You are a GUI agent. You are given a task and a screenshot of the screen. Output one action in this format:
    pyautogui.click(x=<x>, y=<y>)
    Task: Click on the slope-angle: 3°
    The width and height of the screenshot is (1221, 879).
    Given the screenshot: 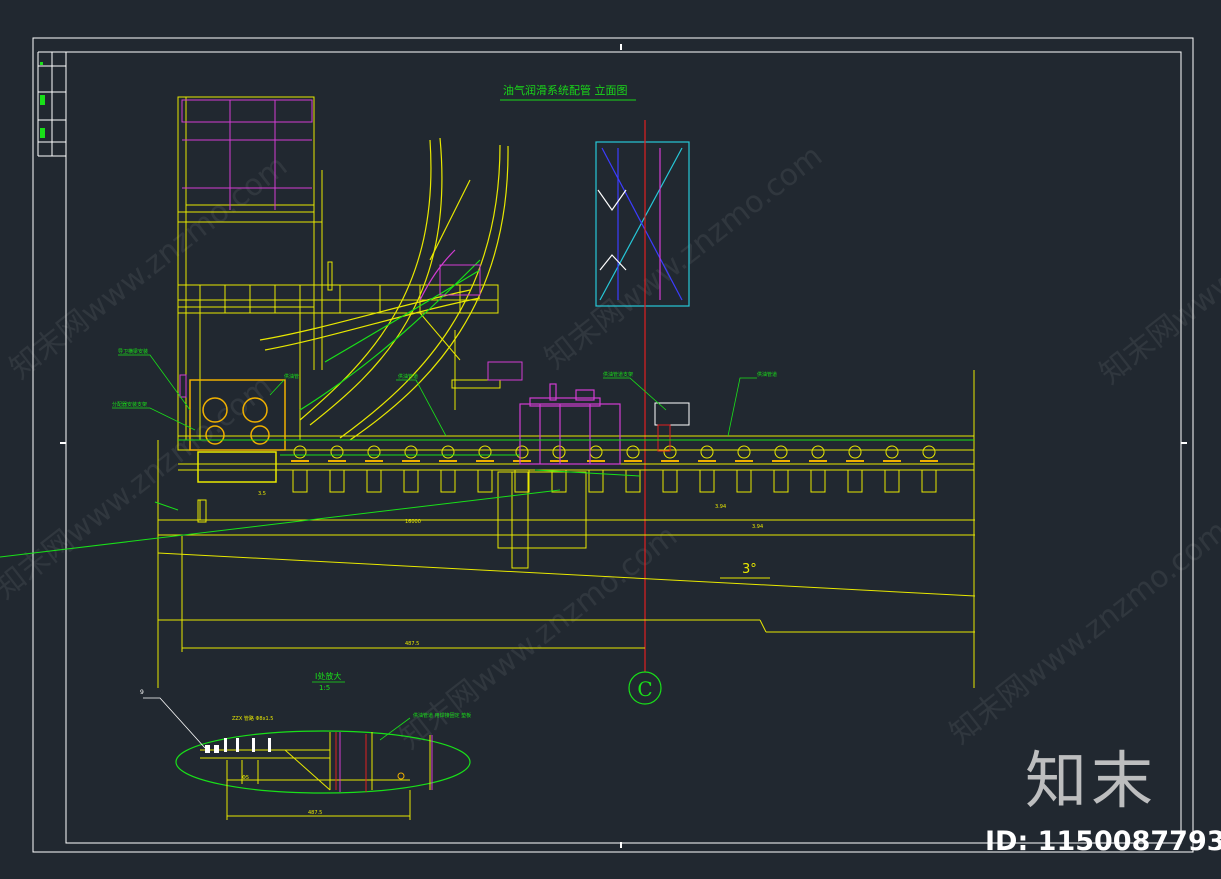 What is the action you would take?
    pyautogui.click(x=749, y=569)
    